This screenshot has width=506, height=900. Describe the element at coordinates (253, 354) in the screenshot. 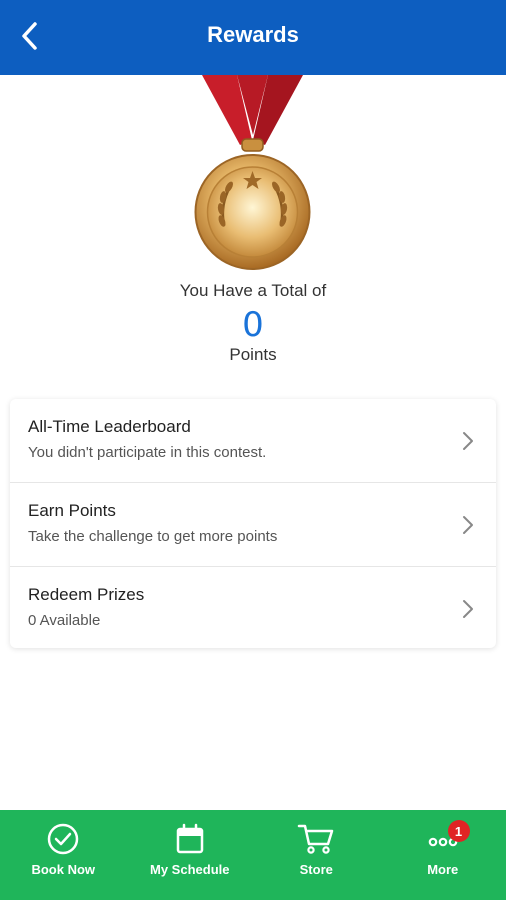

I see `points-label: Points` at that location.